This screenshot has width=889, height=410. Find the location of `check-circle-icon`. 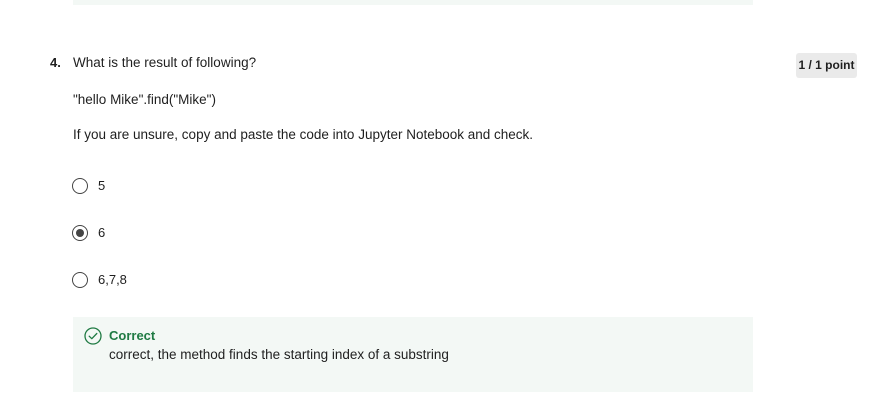

check-circle-icon is located at coordinates (93, 336).